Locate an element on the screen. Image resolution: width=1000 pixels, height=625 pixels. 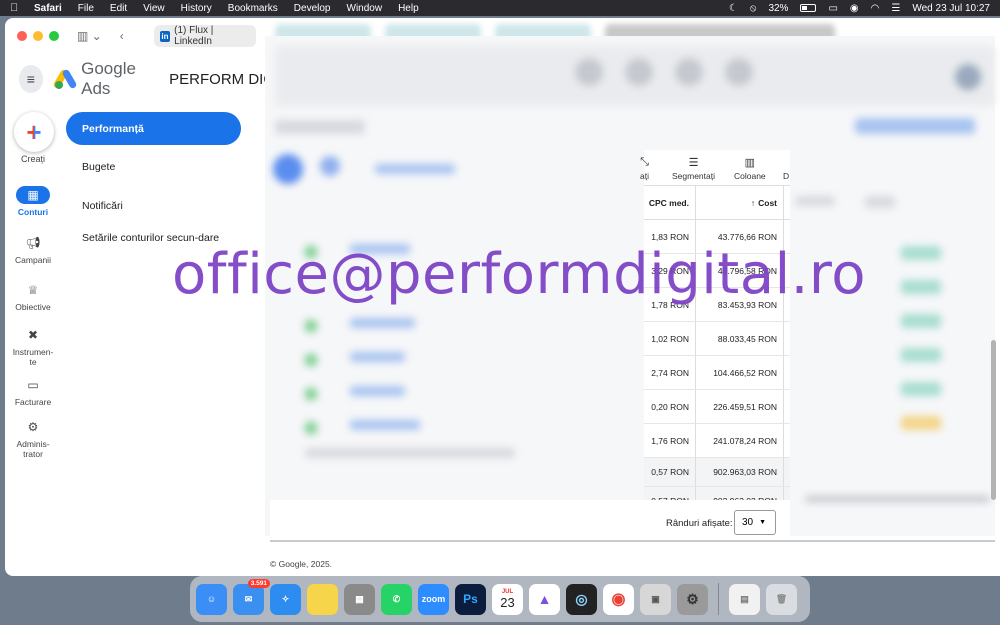
tools-icon: ✖ is located at coordinates (33, 335).